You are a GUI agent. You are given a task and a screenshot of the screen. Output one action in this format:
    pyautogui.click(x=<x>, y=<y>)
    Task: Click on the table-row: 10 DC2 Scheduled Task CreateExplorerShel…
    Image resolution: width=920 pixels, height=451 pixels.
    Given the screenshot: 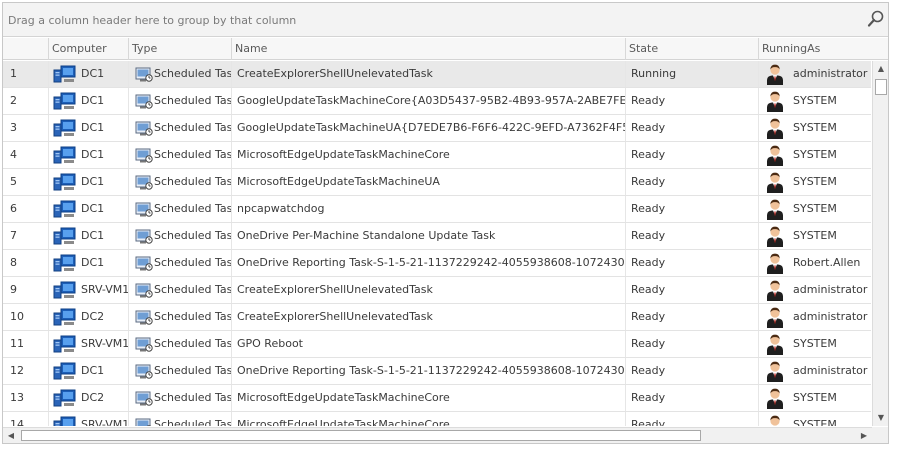 What is the action you would take?
    pyautogui.click(x=437, y=317)
    